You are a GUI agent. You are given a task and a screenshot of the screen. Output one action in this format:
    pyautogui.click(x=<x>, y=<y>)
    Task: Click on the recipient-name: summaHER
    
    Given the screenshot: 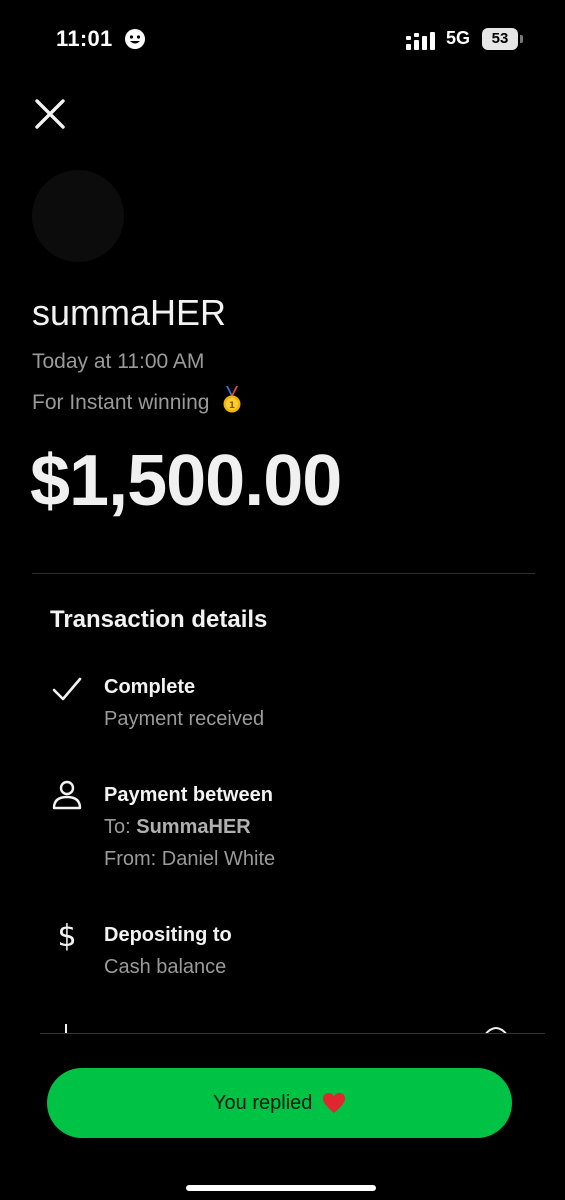 What is the action you would take?
    pyautogui.click(x=129, y=312)
    